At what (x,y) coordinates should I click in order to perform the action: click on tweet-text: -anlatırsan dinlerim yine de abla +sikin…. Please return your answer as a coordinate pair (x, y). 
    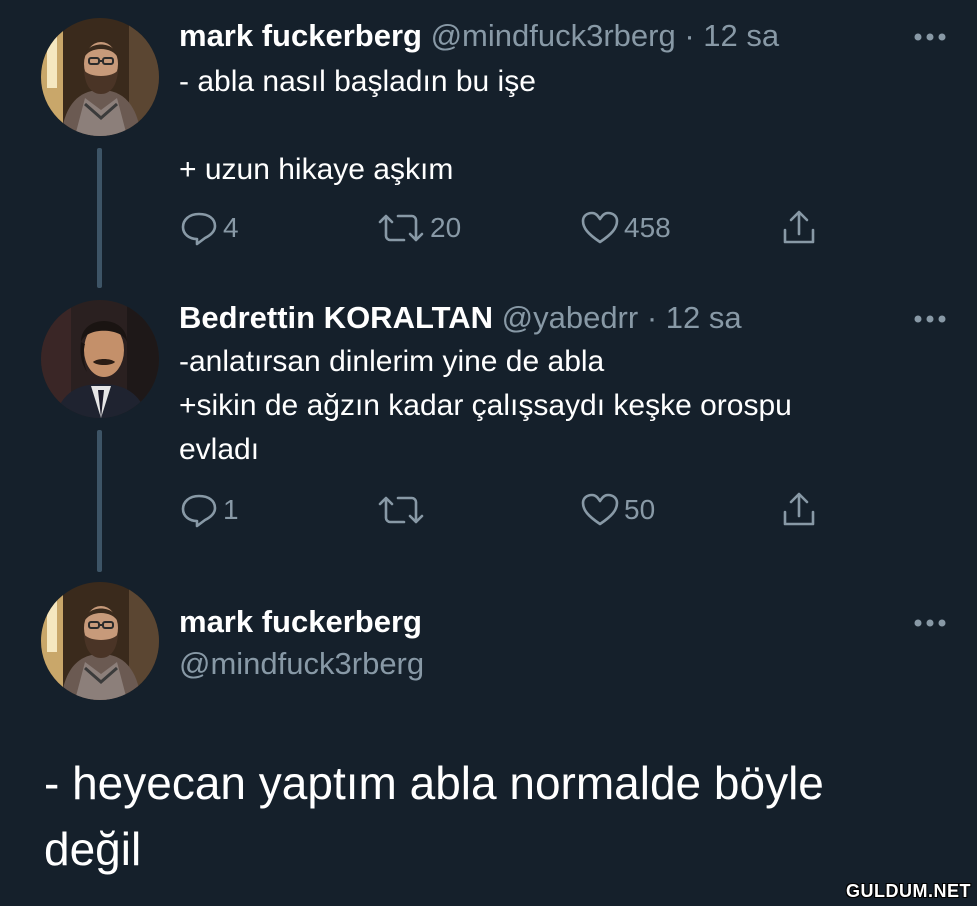
    Looking at the image, I should click on (549, 406).